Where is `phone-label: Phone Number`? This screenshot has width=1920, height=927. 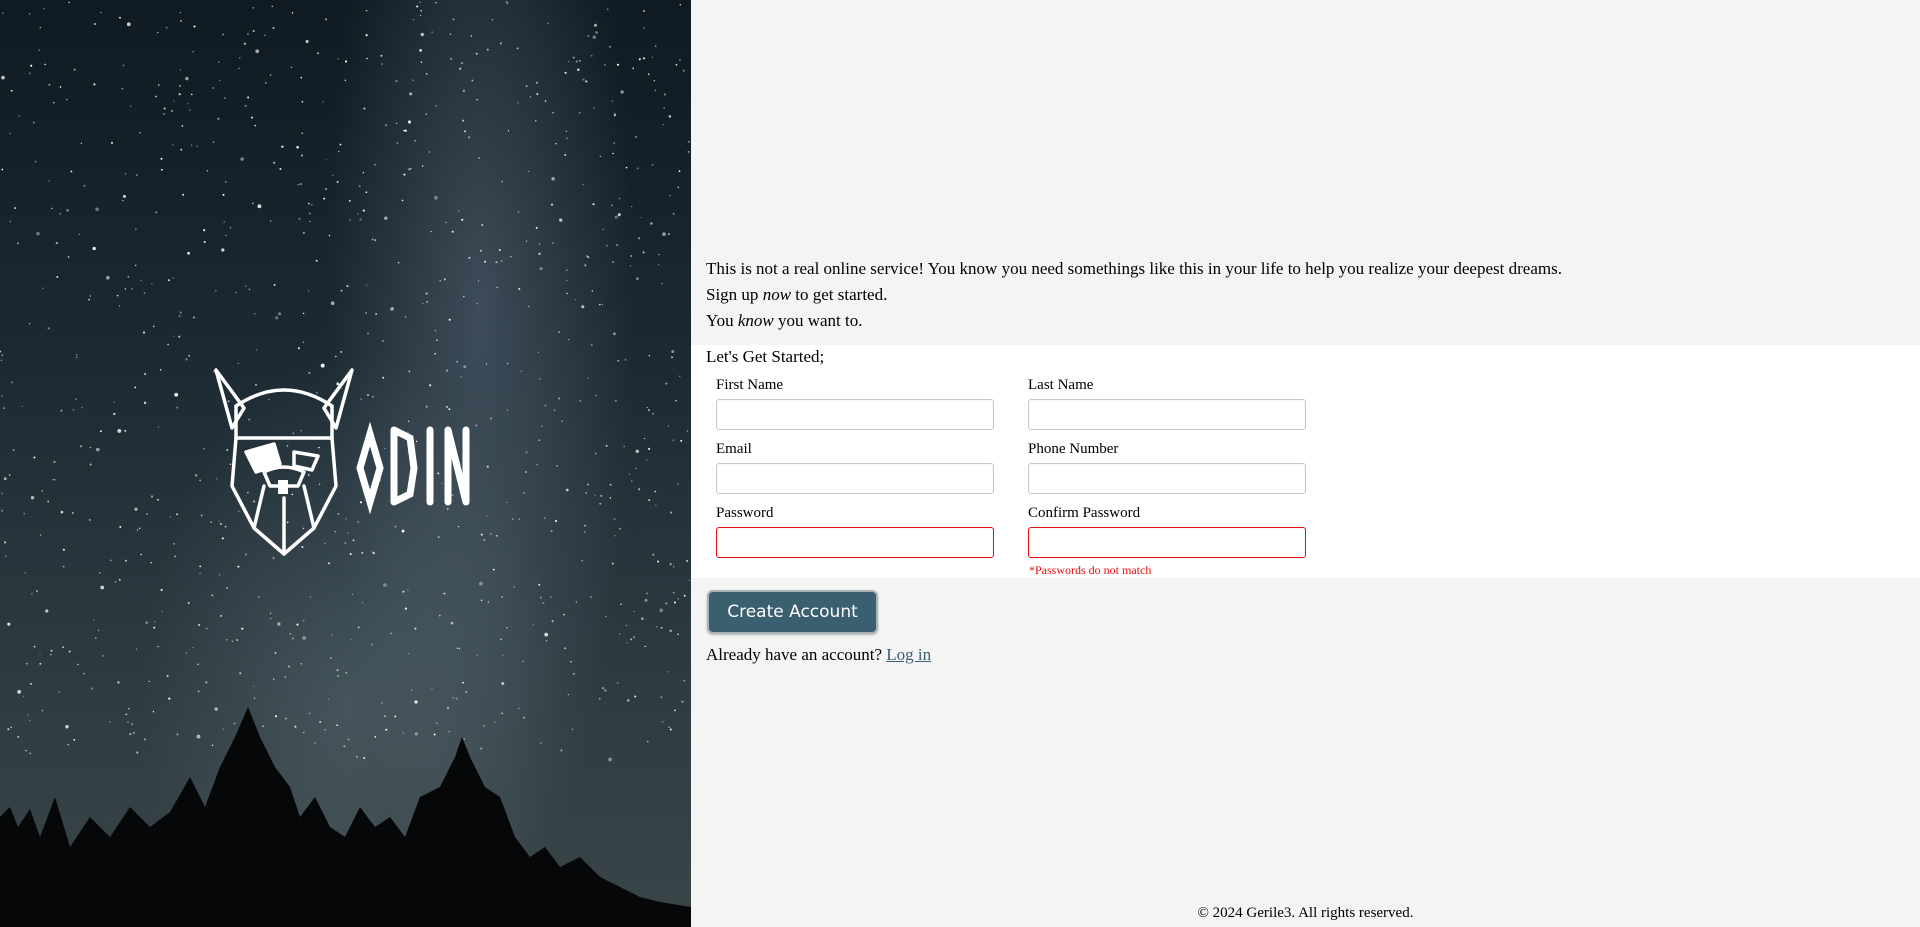 phone-label: Phone Number is located at coordinates (1073, 449).